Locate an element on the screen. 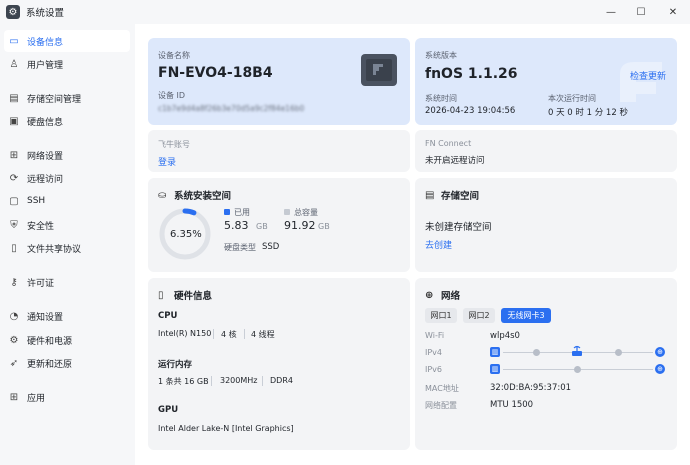 The width and height of the screenshot is (690, 465). fnconnect-label: FN Connect is located at coordinates (448, 143).